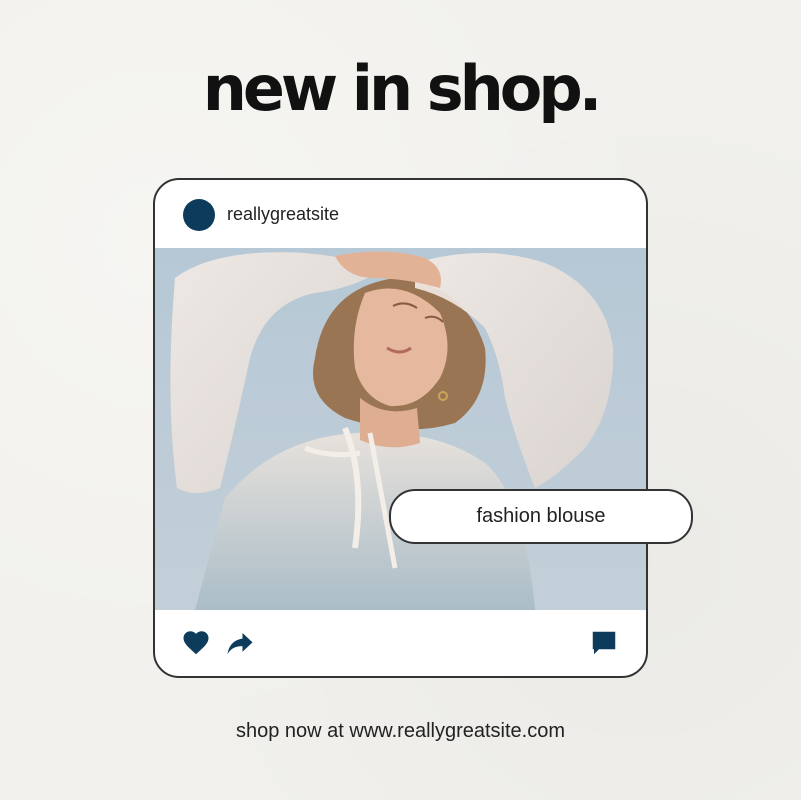 The height and width of the screenshot is (800, 801). I want to click on product-tag-label: fashion blouse, so click(541, 516).